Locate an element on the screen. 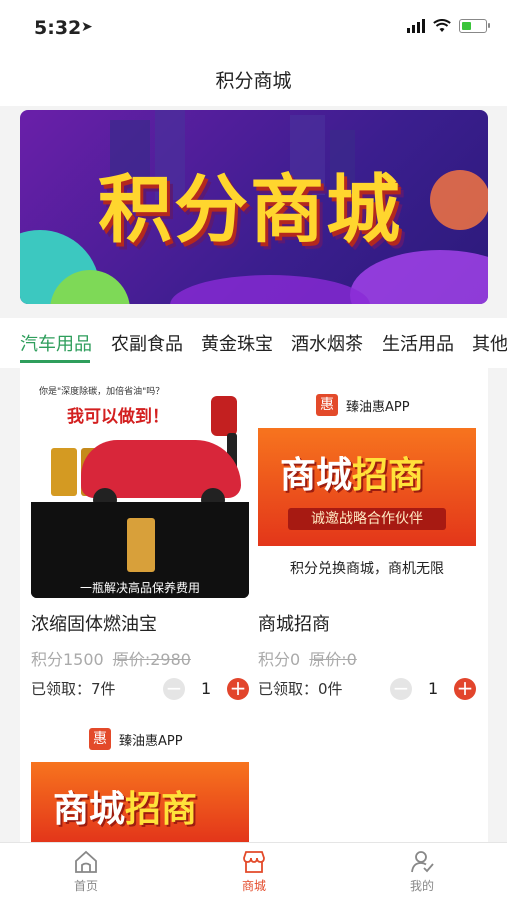  tab-other: 其他 is located at coordinates (489, 343).